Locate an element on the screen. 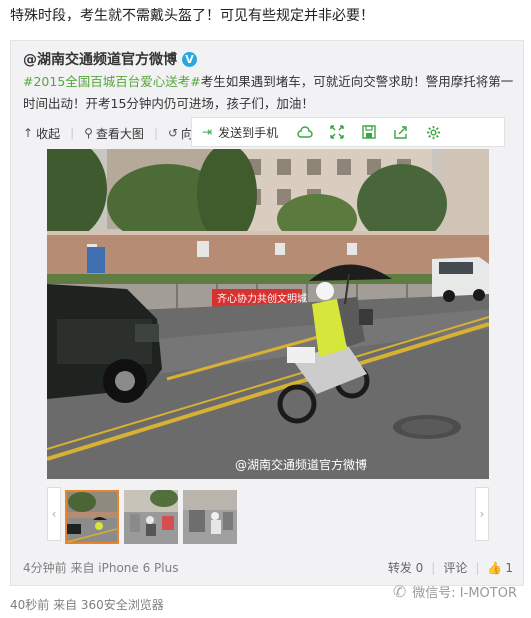  view-large-button: ⚲ 查看大图 is located at coordinates (114, 133).